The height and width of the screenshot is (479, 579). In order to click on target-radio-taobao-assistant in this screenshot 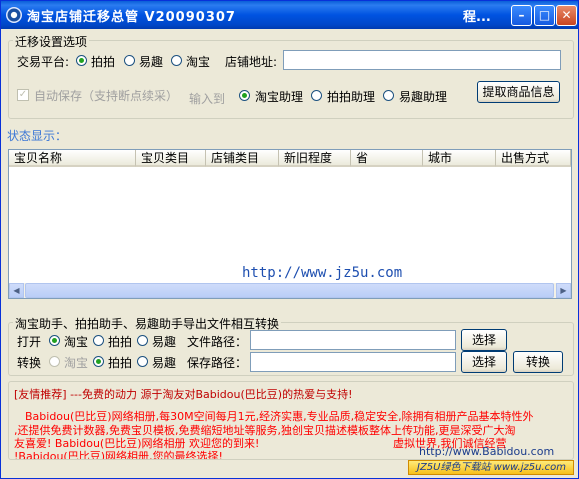, I will do `click(244, 95)`.